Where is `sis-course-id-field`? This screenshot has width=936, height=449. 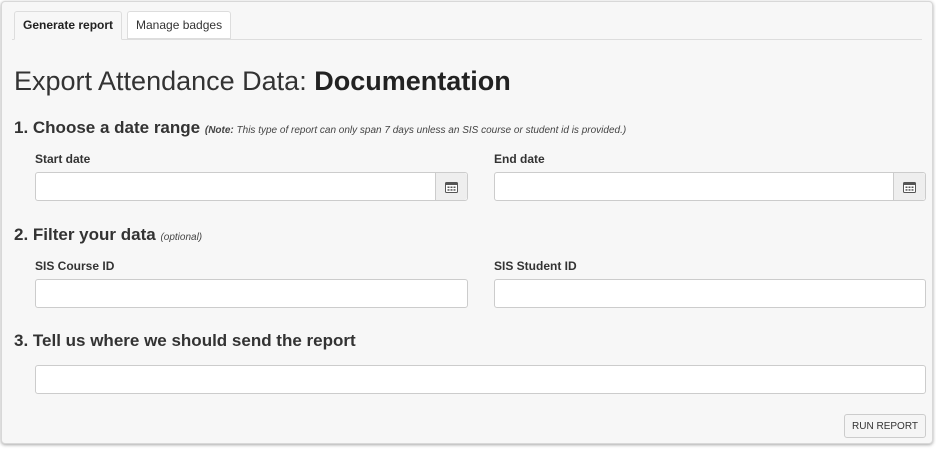 sis-course-id-field is located at coordinates (251, 293).